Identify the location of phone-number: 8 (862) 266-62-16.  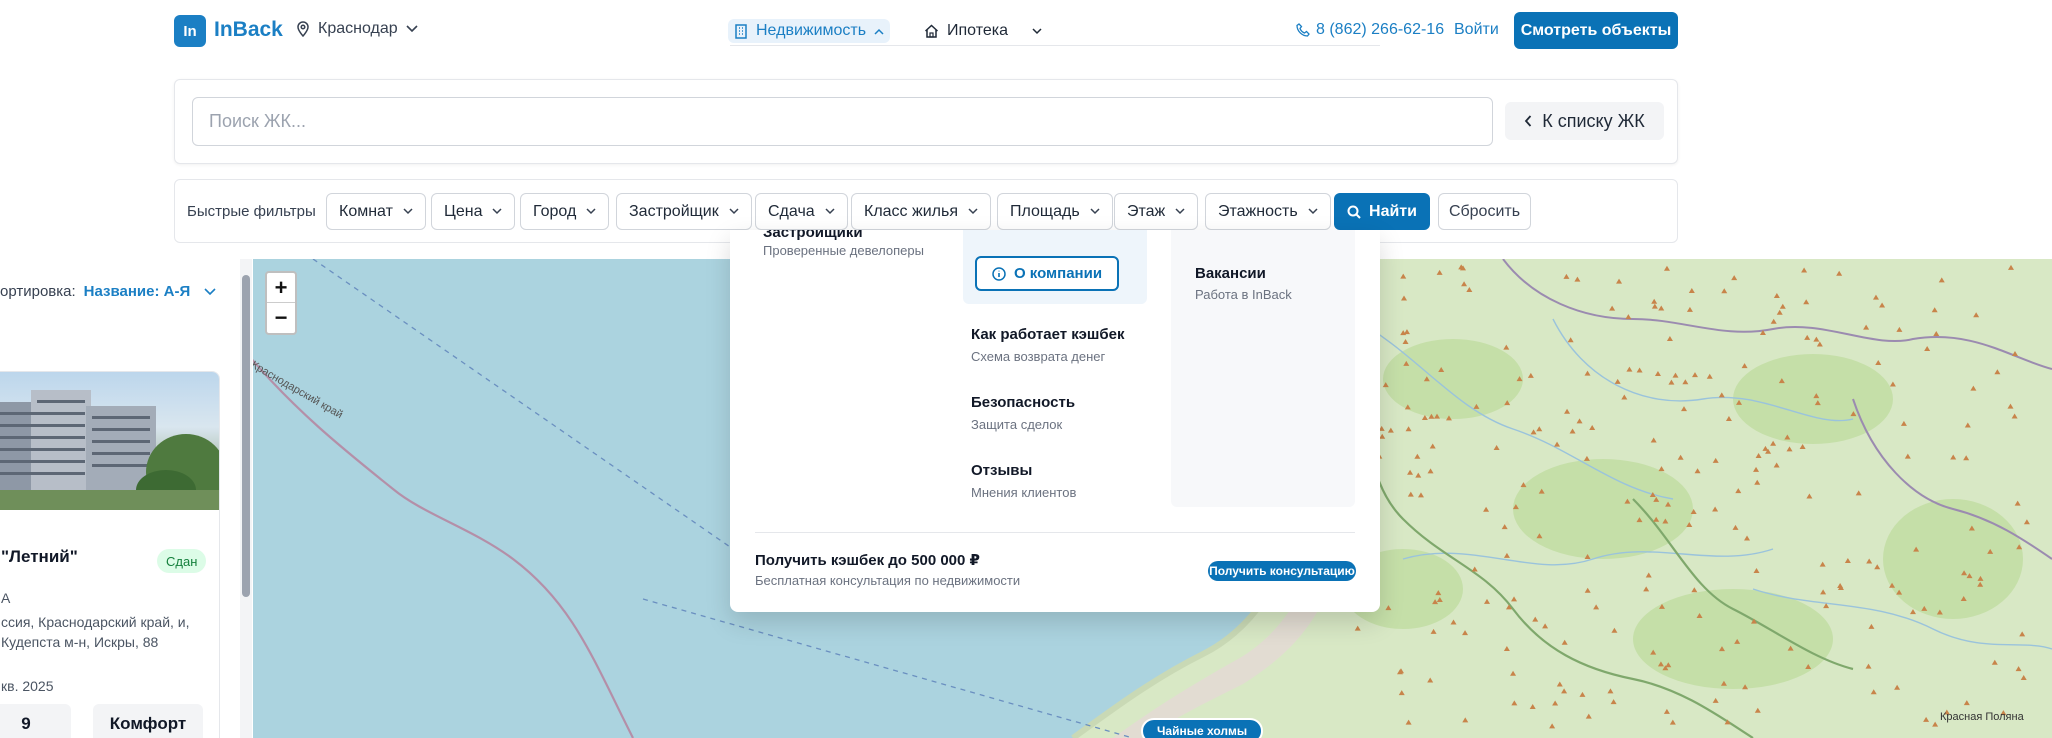
(1380, 29).